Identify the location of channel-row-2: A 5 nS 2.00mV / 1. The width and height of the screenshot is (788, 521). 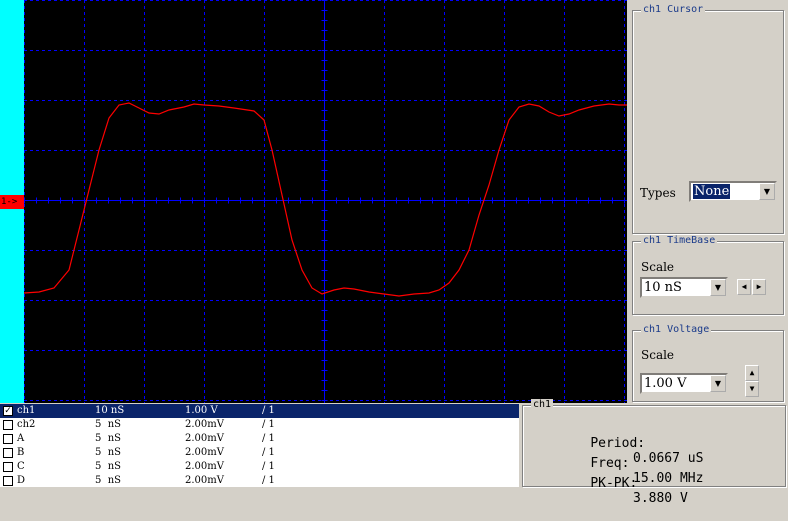
(259, 439).